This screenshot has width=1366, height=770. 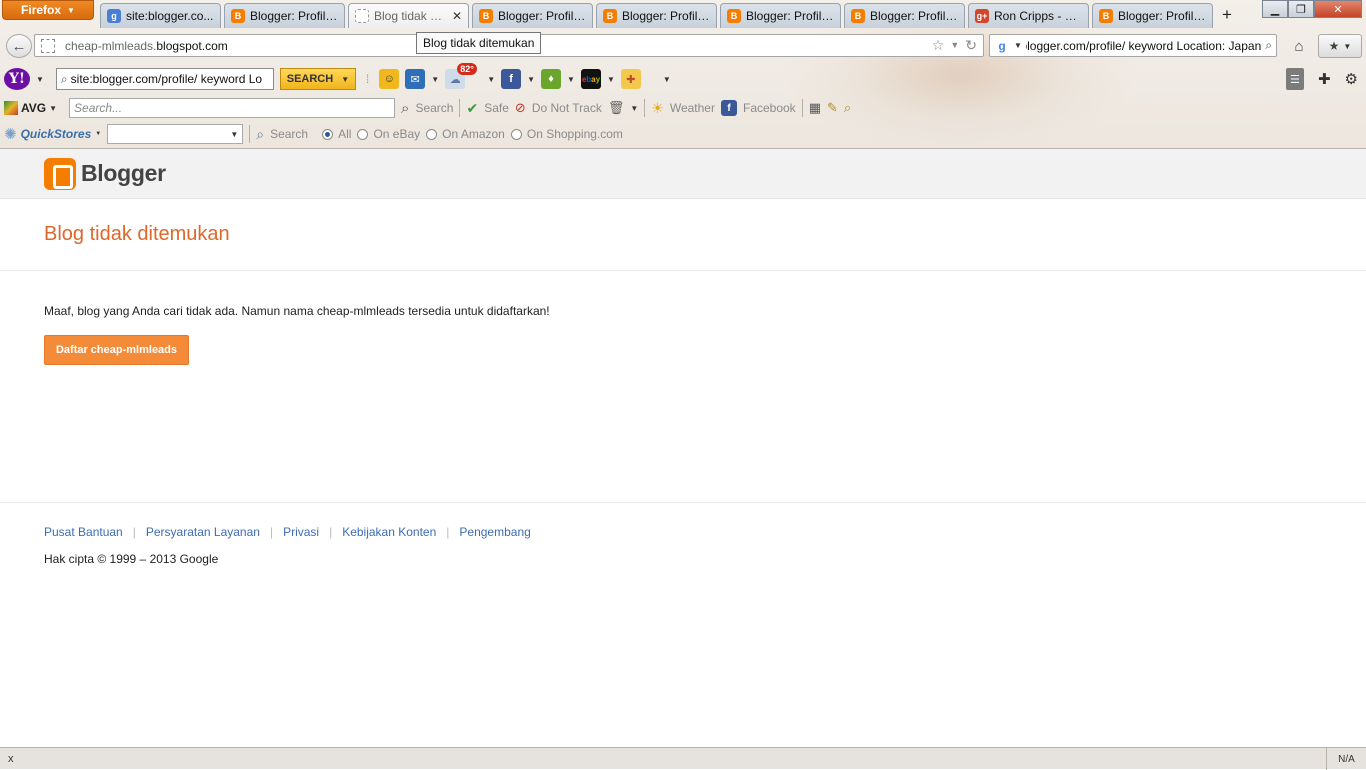 I want to click on add-icon: ✚, so click(x=1324, y=79).